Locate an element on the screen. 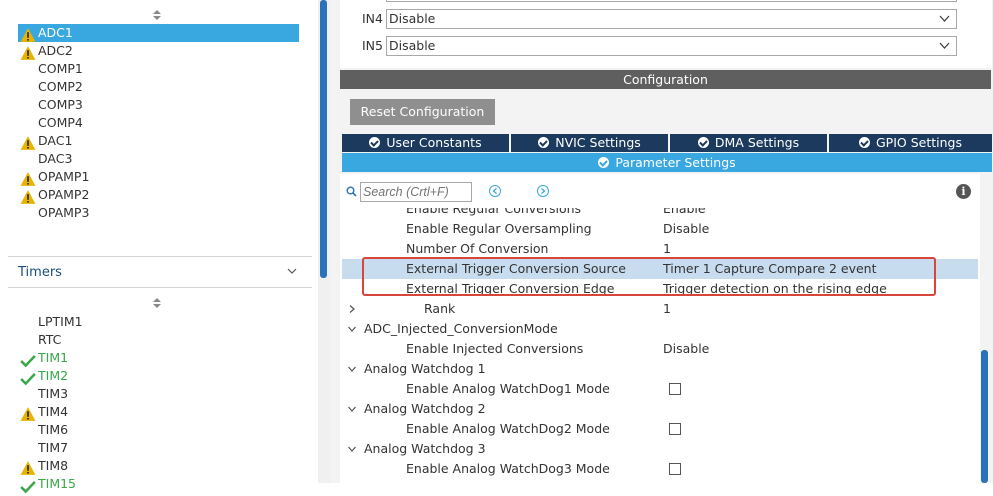  scroll-arrows-icon is located at coordinates (157, 303).